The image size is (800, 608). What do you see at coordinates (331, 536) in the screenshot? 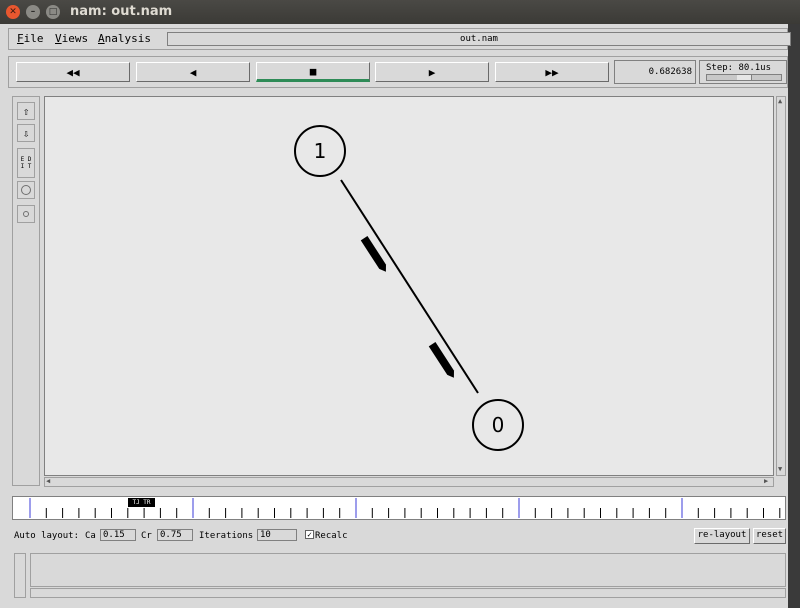
I see `recalc-label: Recalc` at bounding box center [331, 536].